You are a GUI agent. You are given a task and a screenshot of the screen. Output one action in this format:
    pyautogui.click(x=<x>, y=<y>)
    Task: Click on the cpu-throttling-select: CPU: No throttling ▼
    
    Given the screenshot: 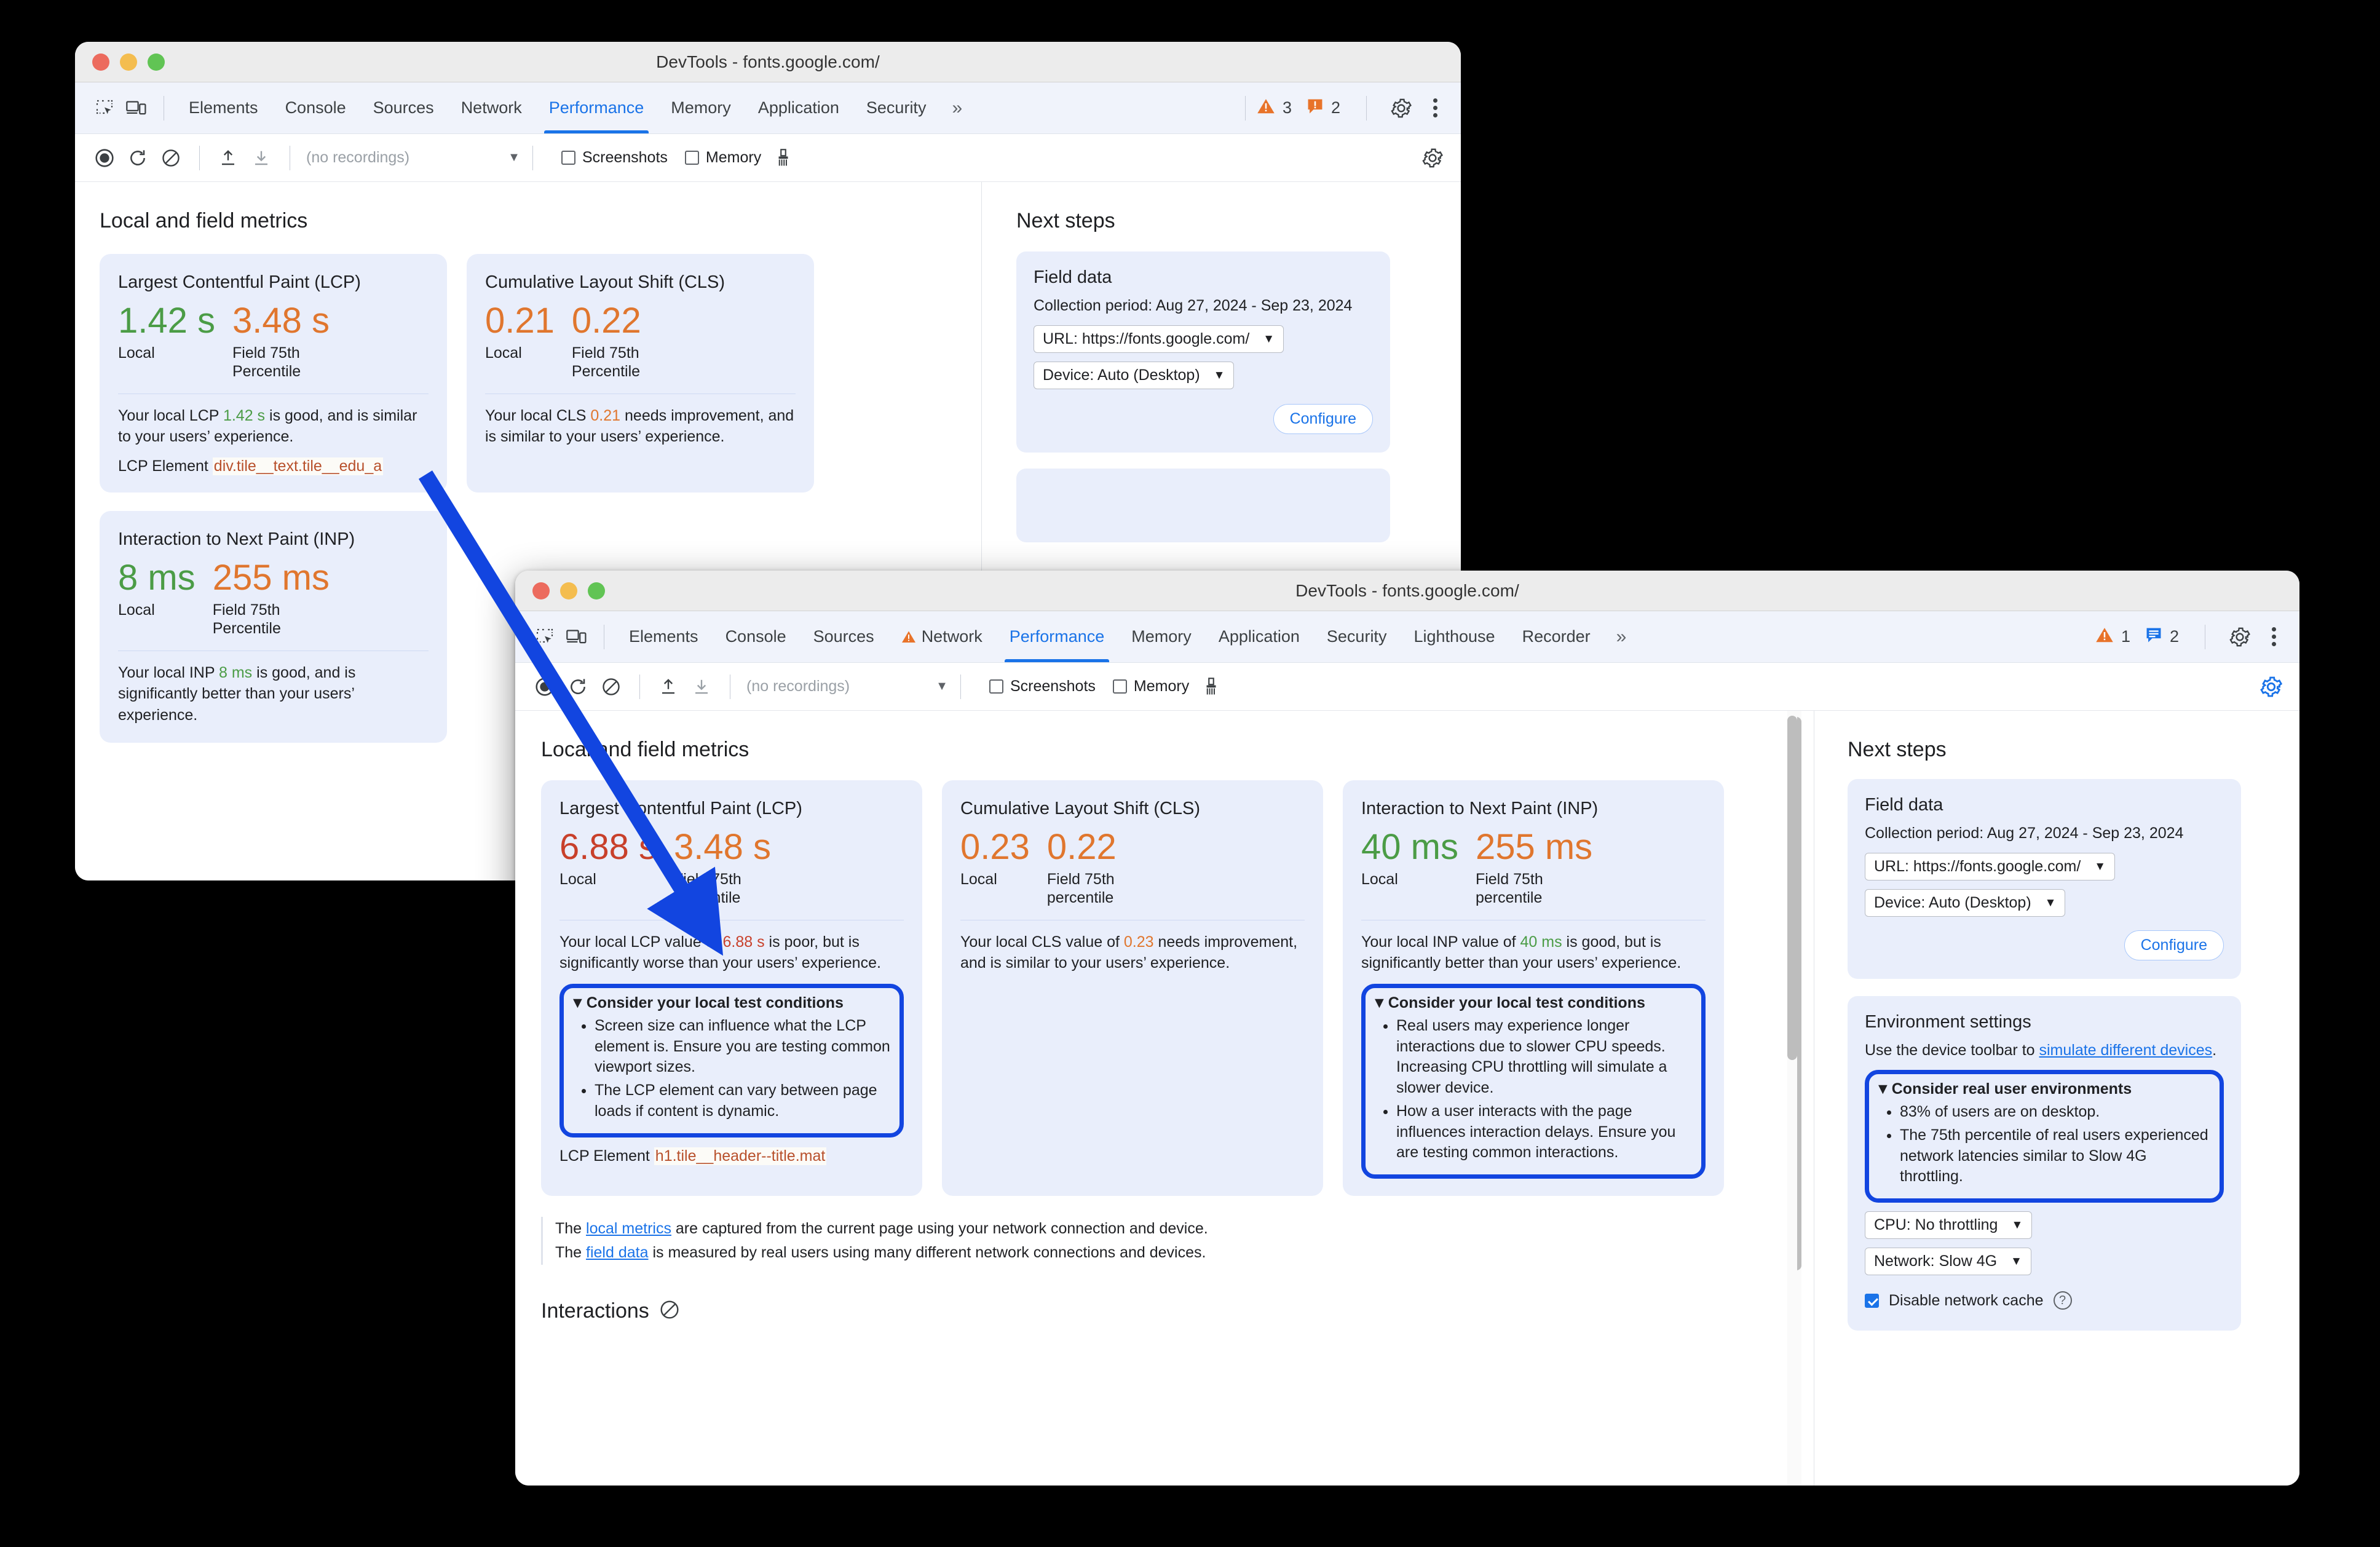 What is the action you would take?
    pyautogui.click(x=1949, y=1225)
    